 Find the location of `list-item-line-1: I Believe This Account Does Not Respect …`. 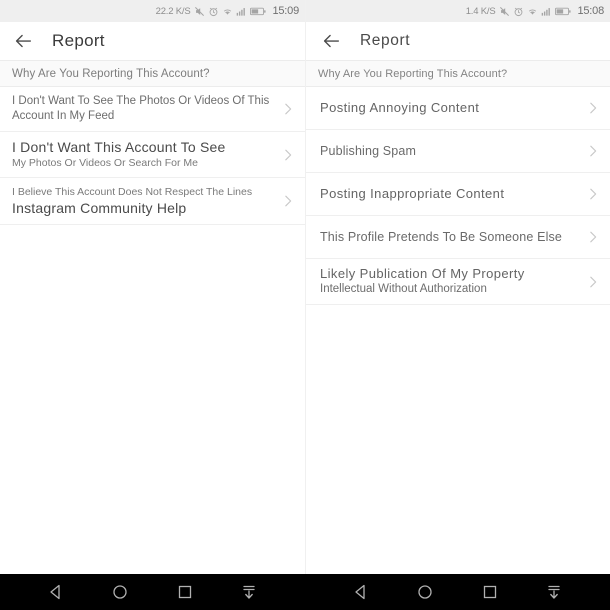

list-item-line-1: I Believe This Account Does Not Respect … is located at coordinates (132, 192).